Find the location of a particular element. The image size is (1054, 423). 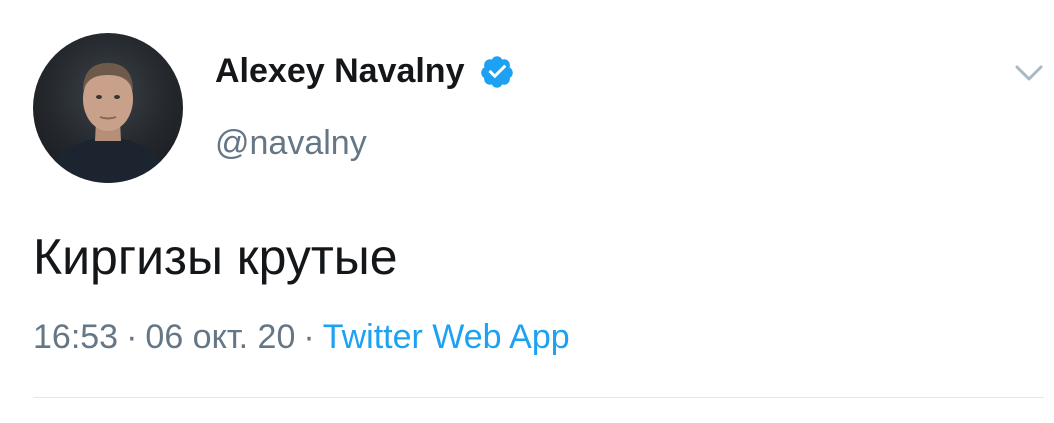

divider is located at coordinates (538, 397).